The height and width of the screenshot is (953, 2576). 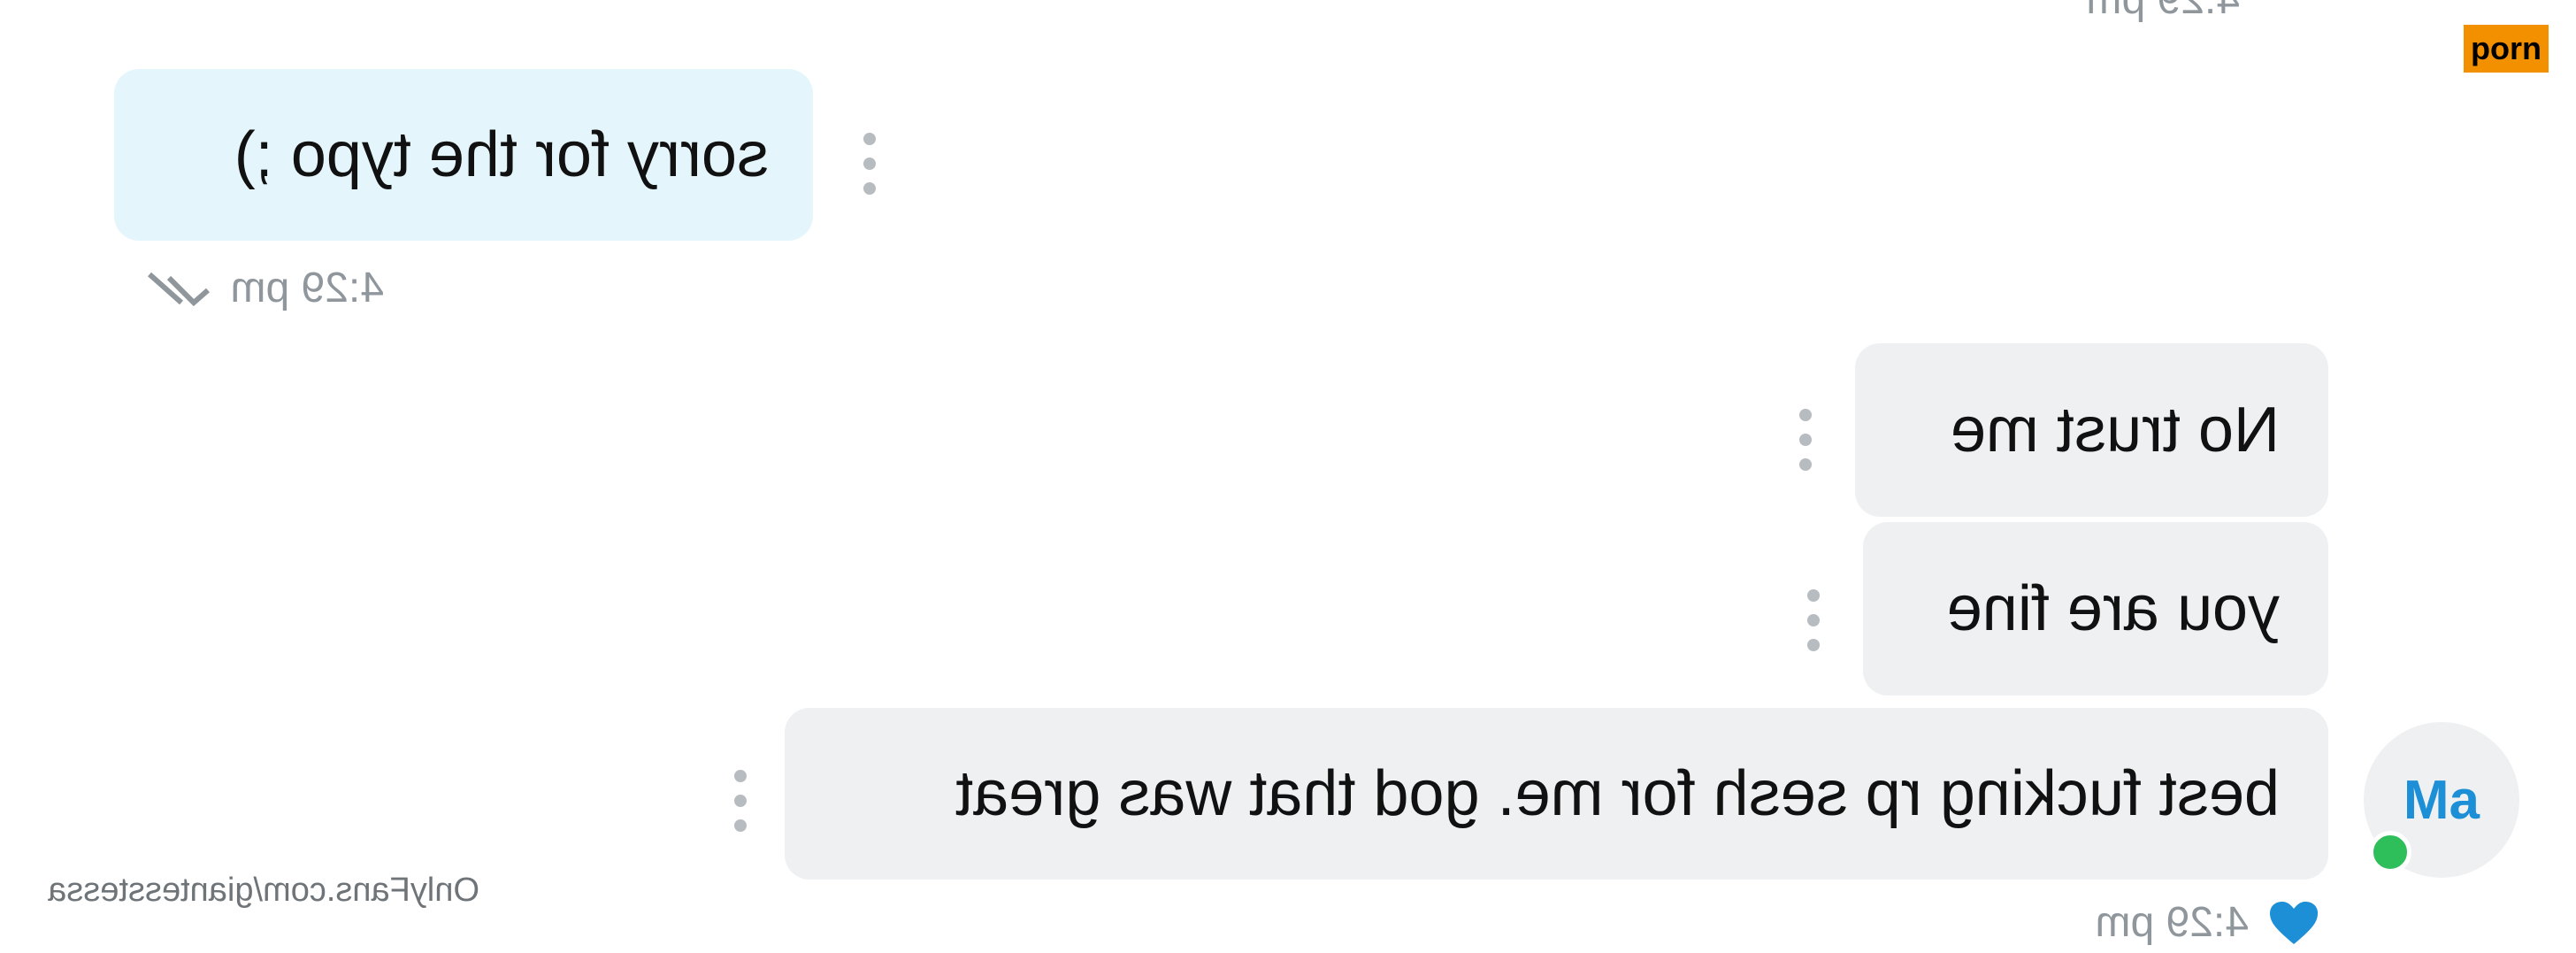 I want to click on top-timestamp-text: 4:29 pm, so click(x=2163, y=12).